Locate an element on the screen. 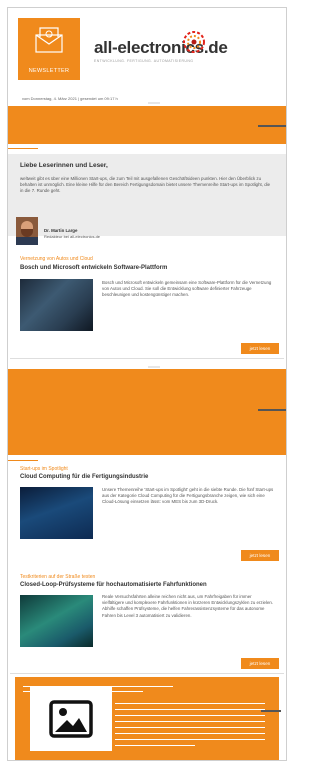  banner-ad-middle is located at coordinates (147, 412).